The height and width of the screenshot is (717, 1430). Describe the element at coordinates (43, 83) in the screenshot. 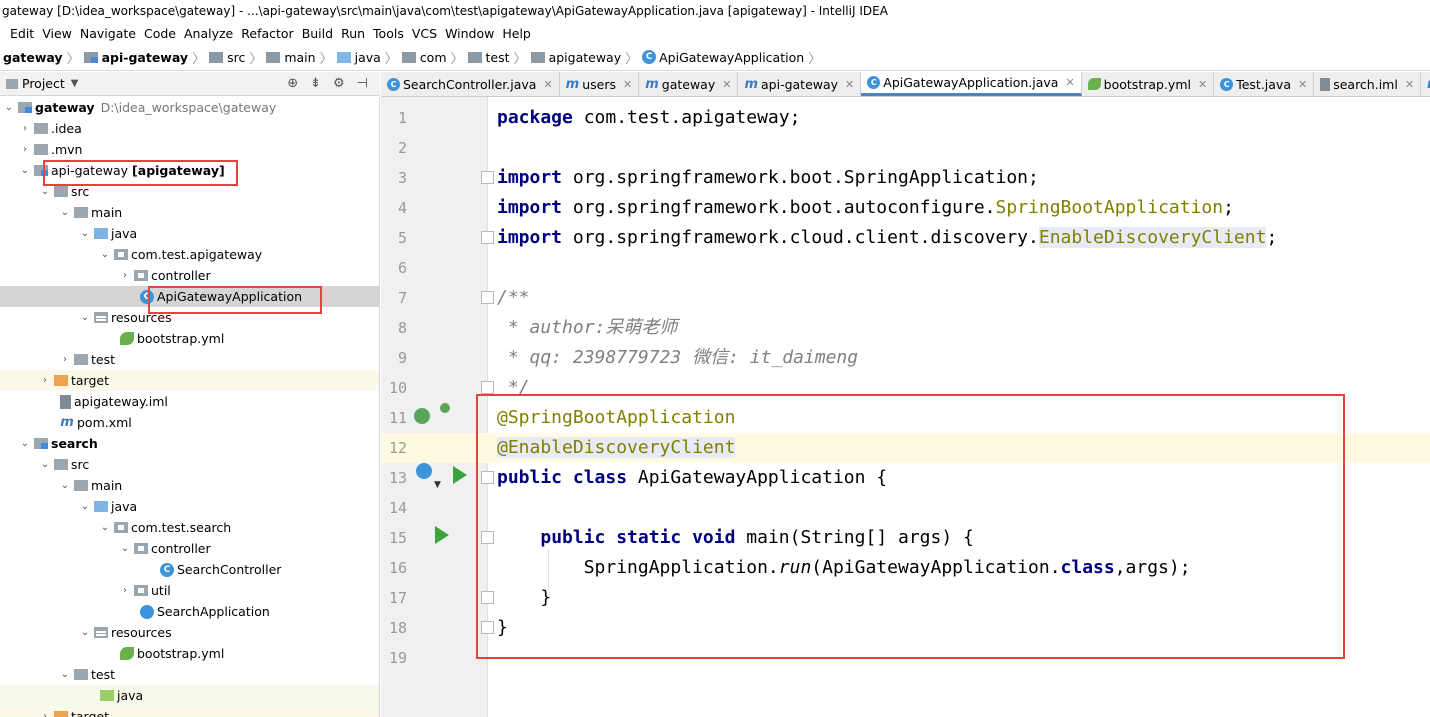

I see `project-panel-title: Project` at that location.